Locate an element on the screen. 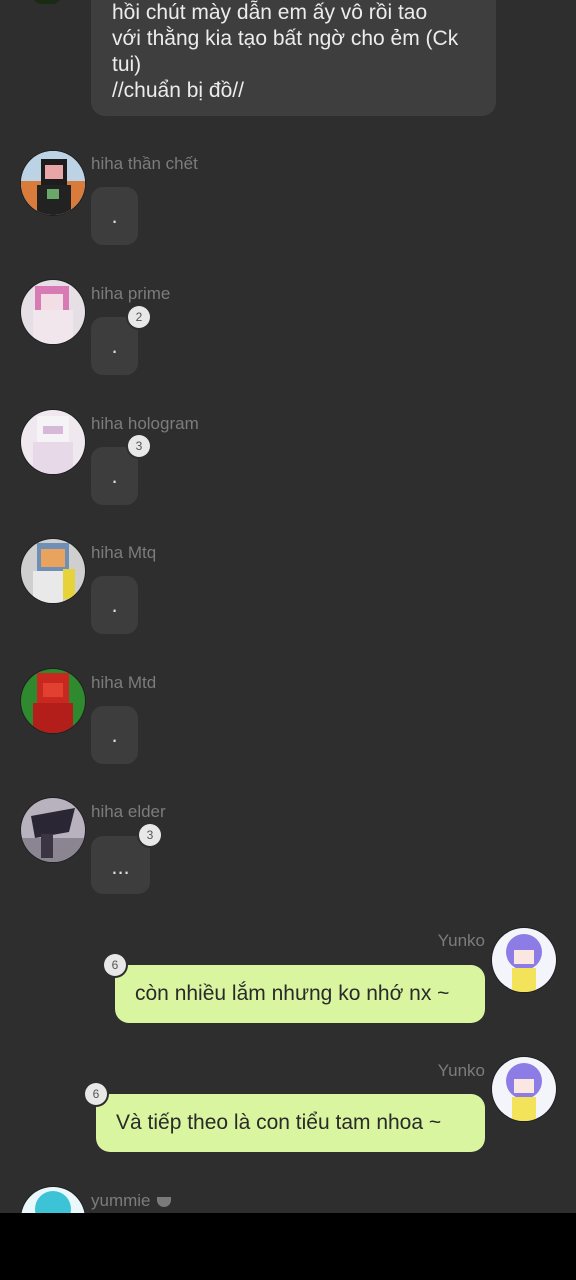 The image size is (576, 1280). message-text: hồi chút mày dẫn em ấy vô rồi tao is located at coordinates (270, 12).